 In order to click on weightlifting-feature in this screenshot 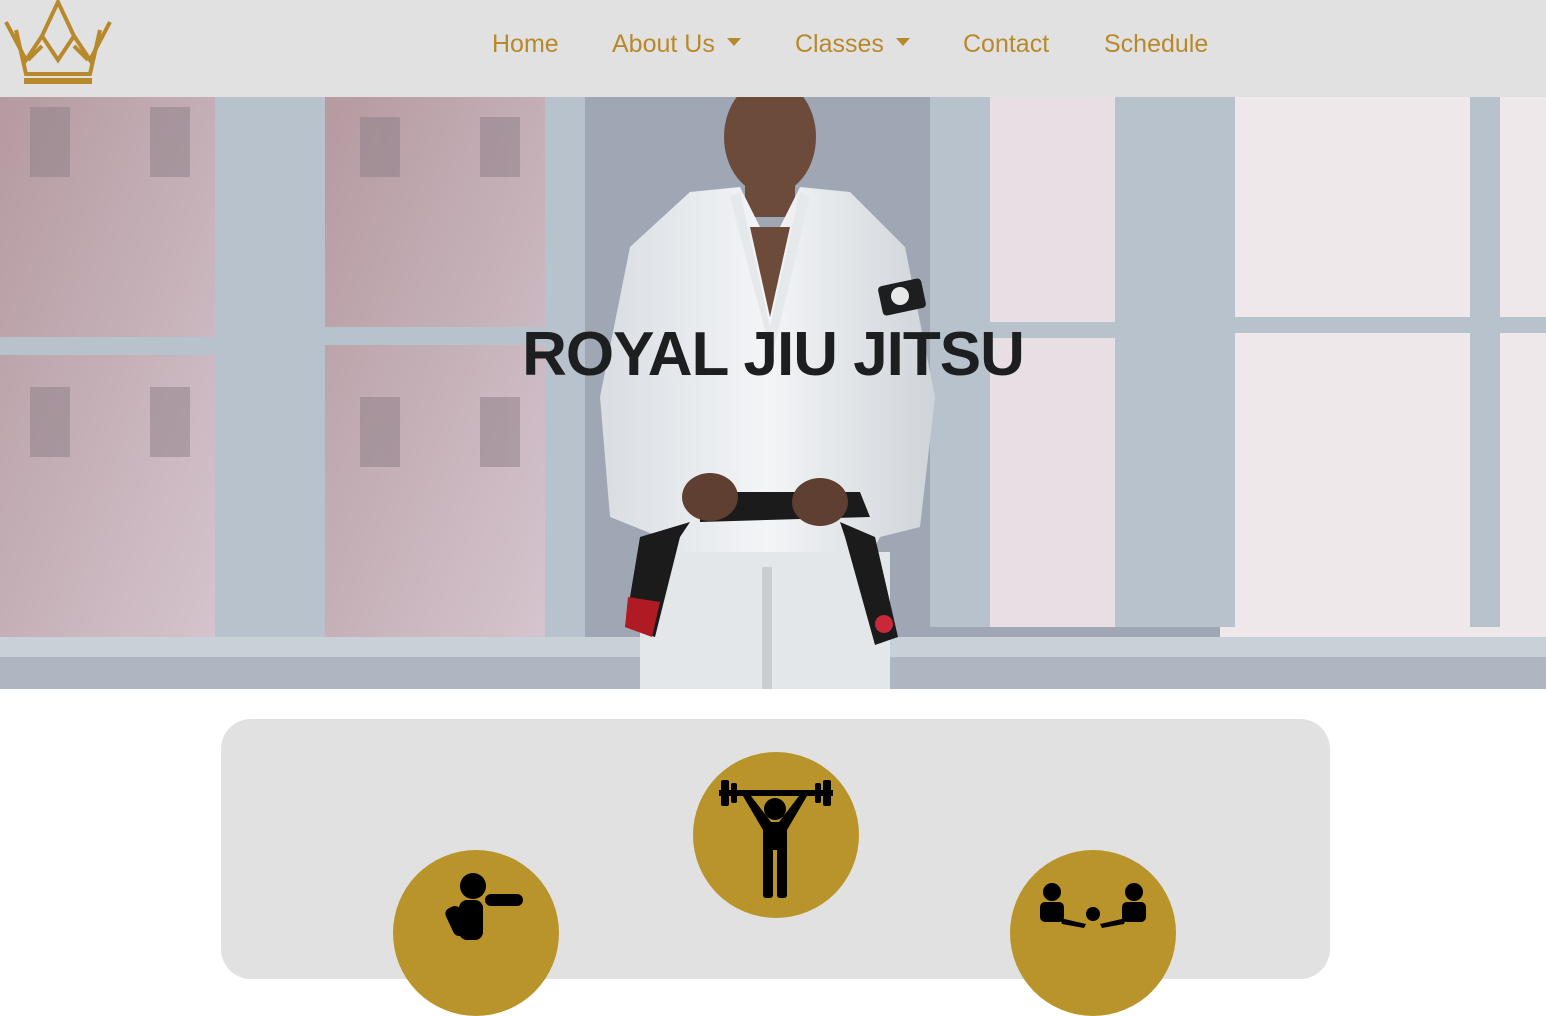, I will do `click(776, 835)`.